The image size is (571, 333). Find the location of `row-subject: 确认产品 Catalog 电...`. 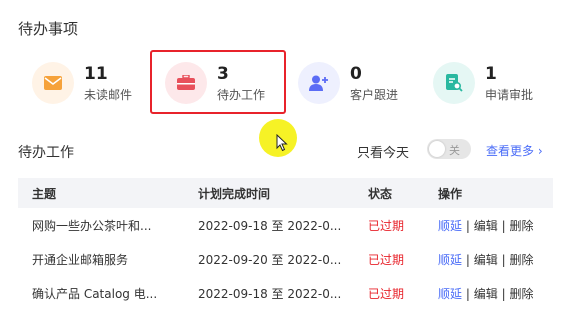

row-subject: 确认产品 Catalog 电... is located at coordinates (100, 293).